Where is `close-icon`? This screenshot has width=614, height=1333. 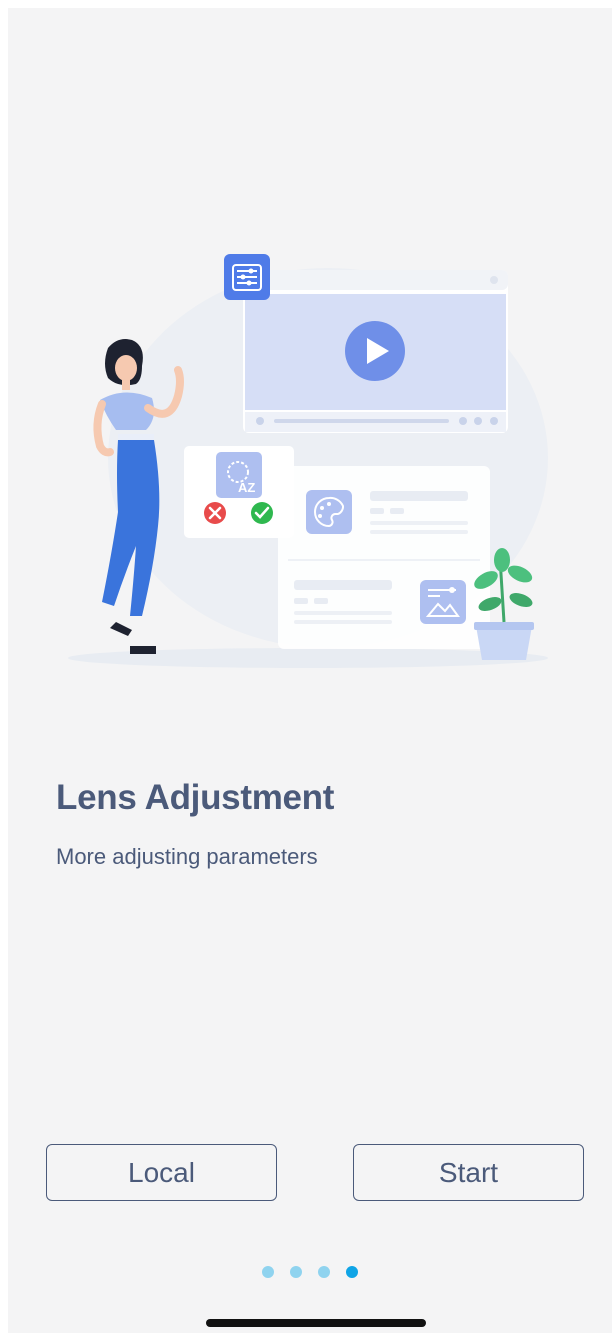 close-icon is located at coordinates (215, 513).